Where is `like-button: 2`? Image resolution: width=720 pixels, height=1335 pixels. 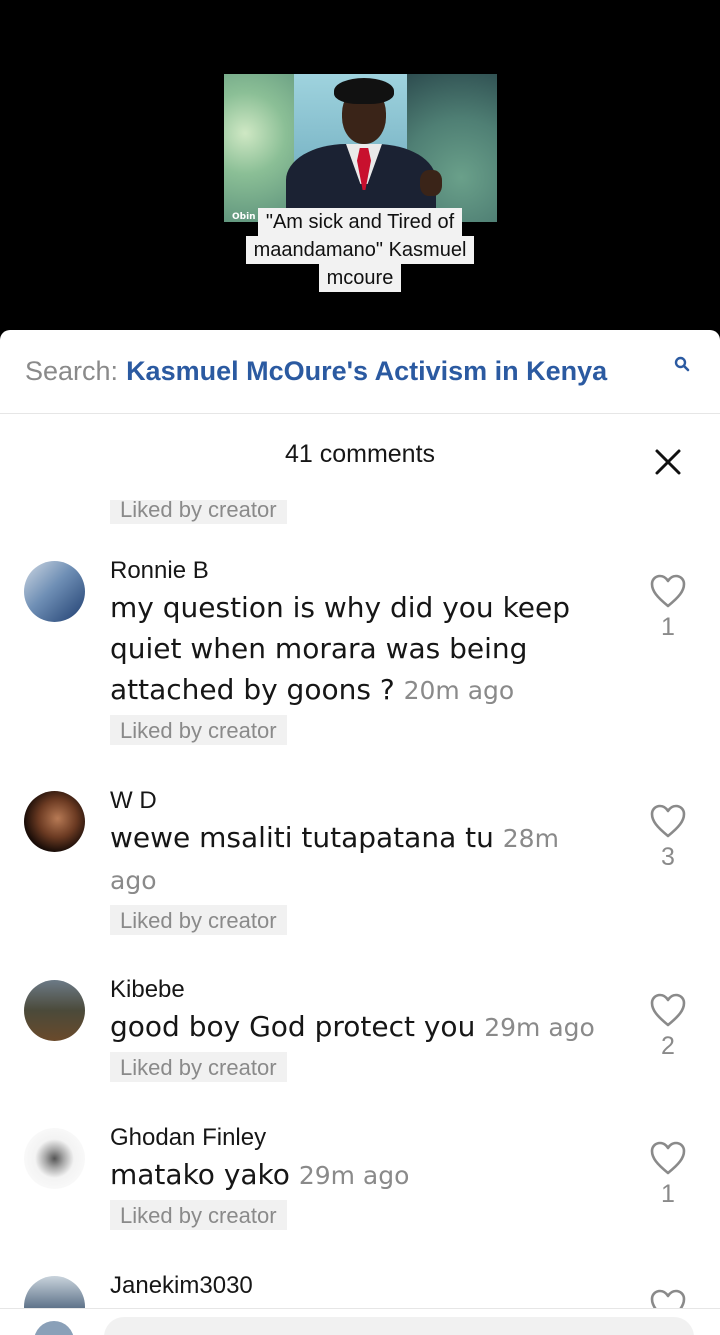
like-button: 2 is located at coordinates (668, 1026).